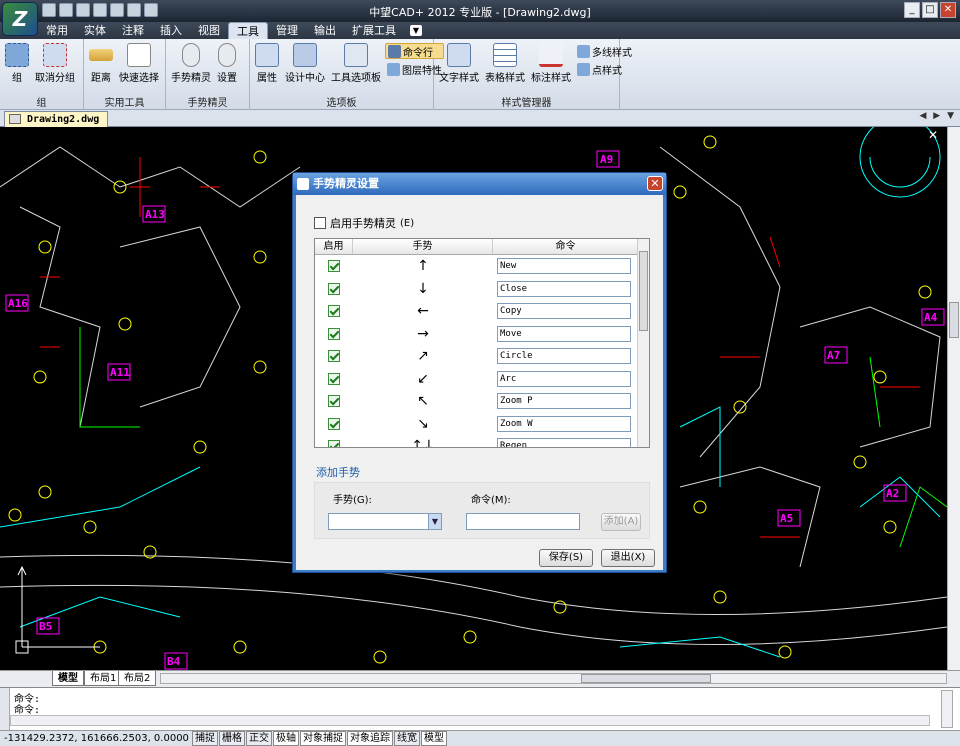 Image resolution: width=960 pixels, height=746 pixels. I want to click on add-button: 添加(A), so click(621, 522).